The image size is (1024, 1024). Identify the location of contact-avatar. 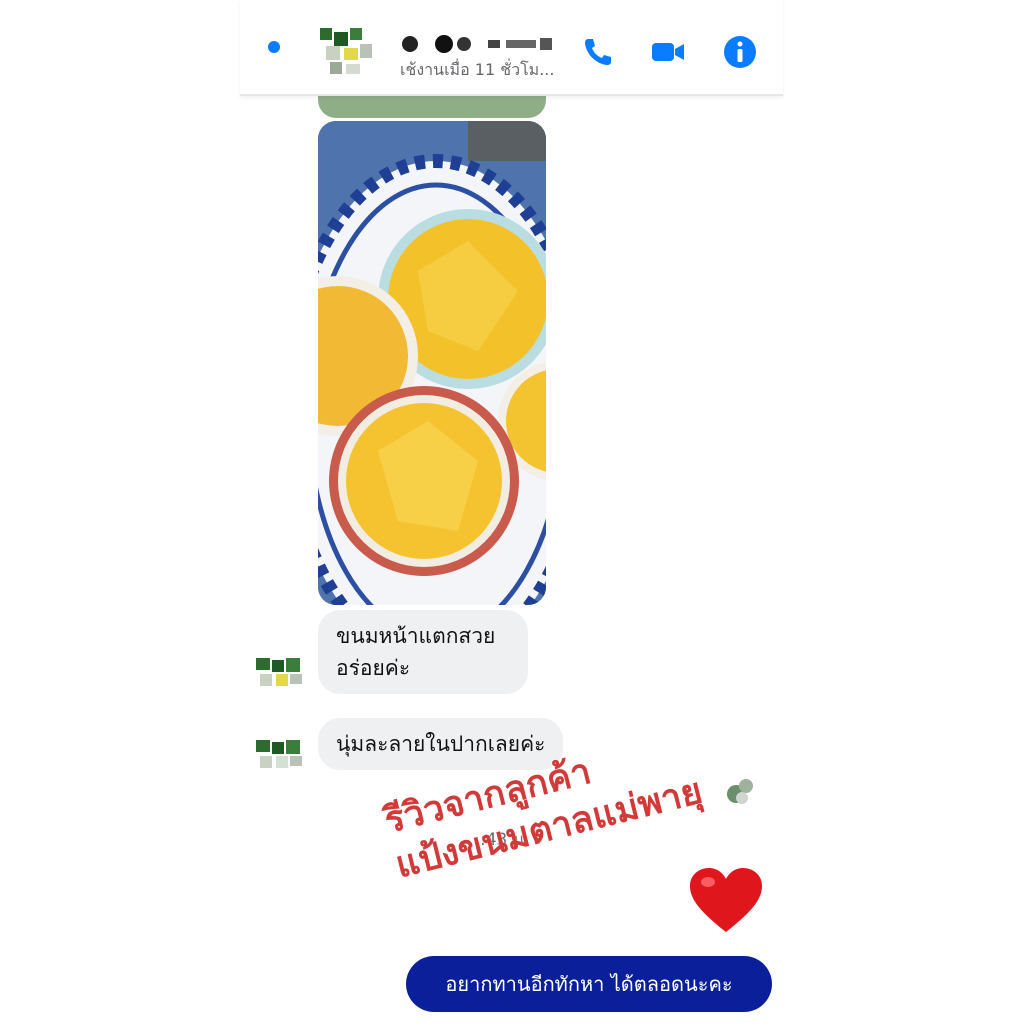
(348, 52).